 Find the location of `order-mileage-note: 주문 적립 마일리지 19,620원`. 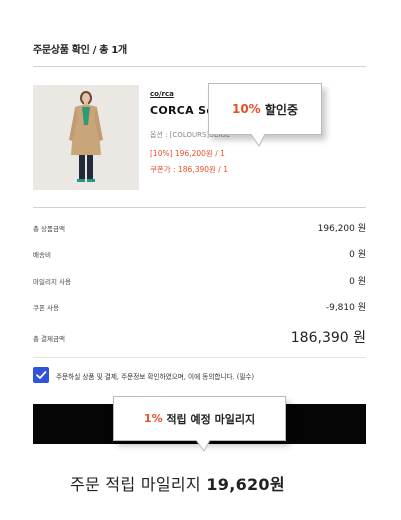

order-mileage-note: 주문 적립 마일리지 19,620원 is located at coordinates (177, 483).